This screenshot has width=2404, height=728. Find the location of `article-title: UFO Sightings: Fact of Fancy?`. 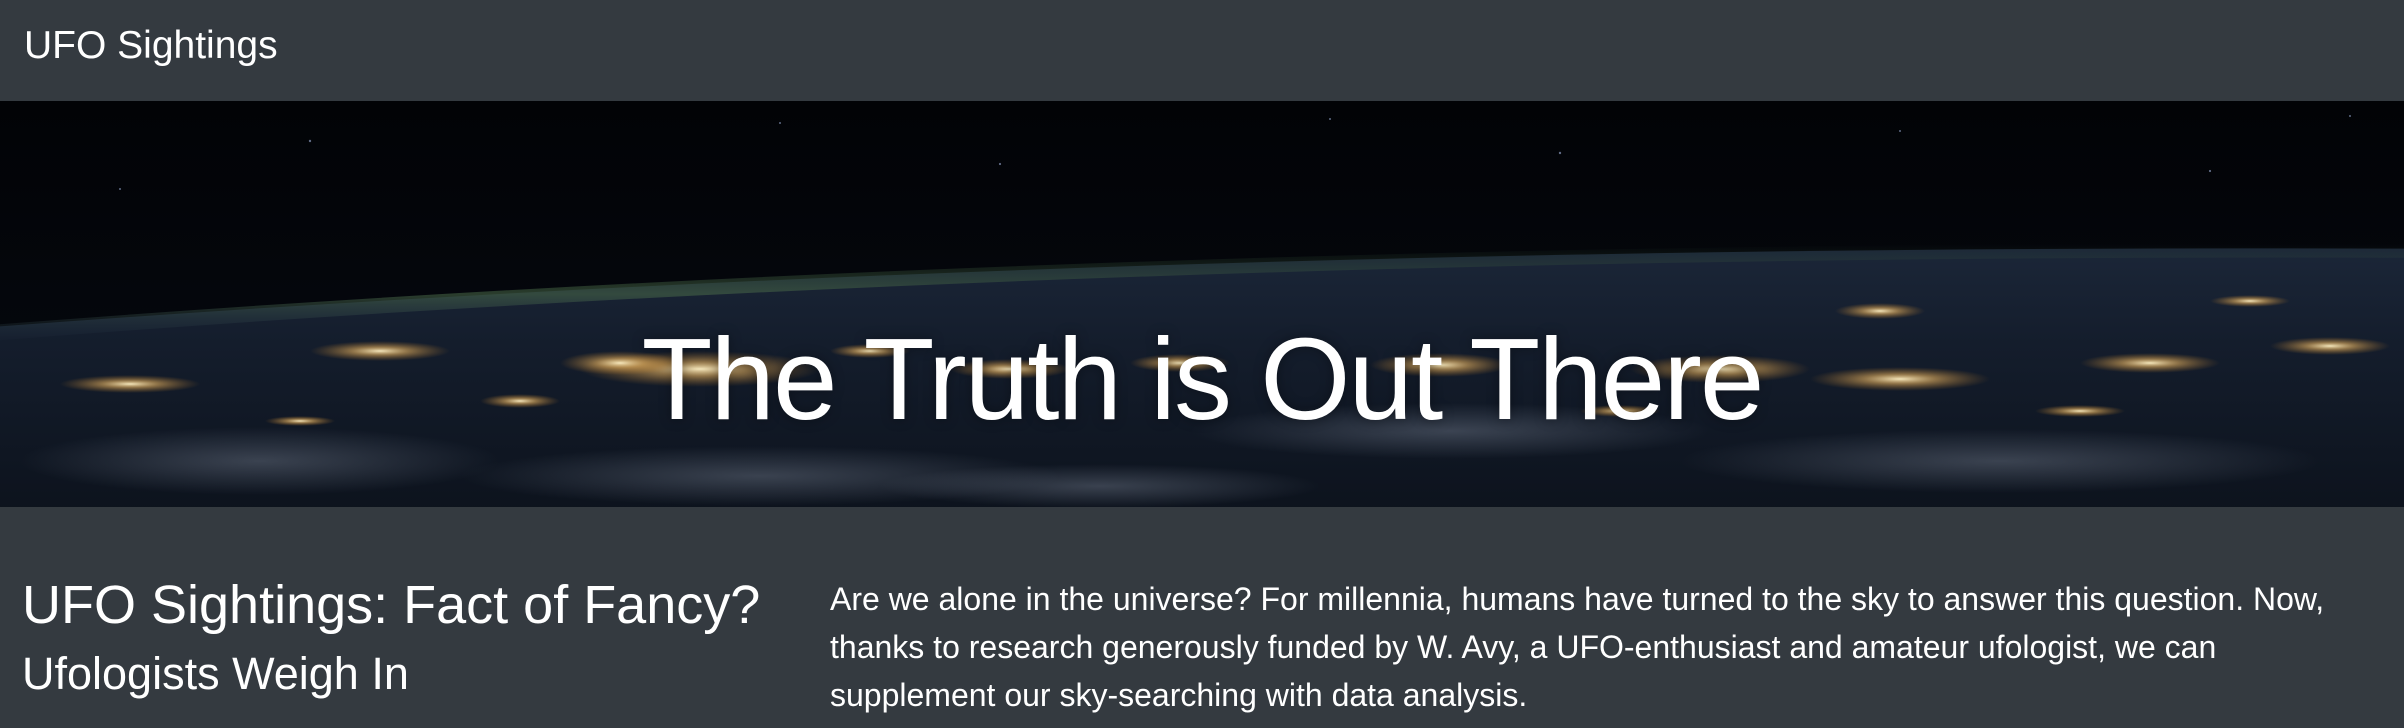

article-title: UFO Sightings: Fact of Fancy? is located at coordinates (391, 605).